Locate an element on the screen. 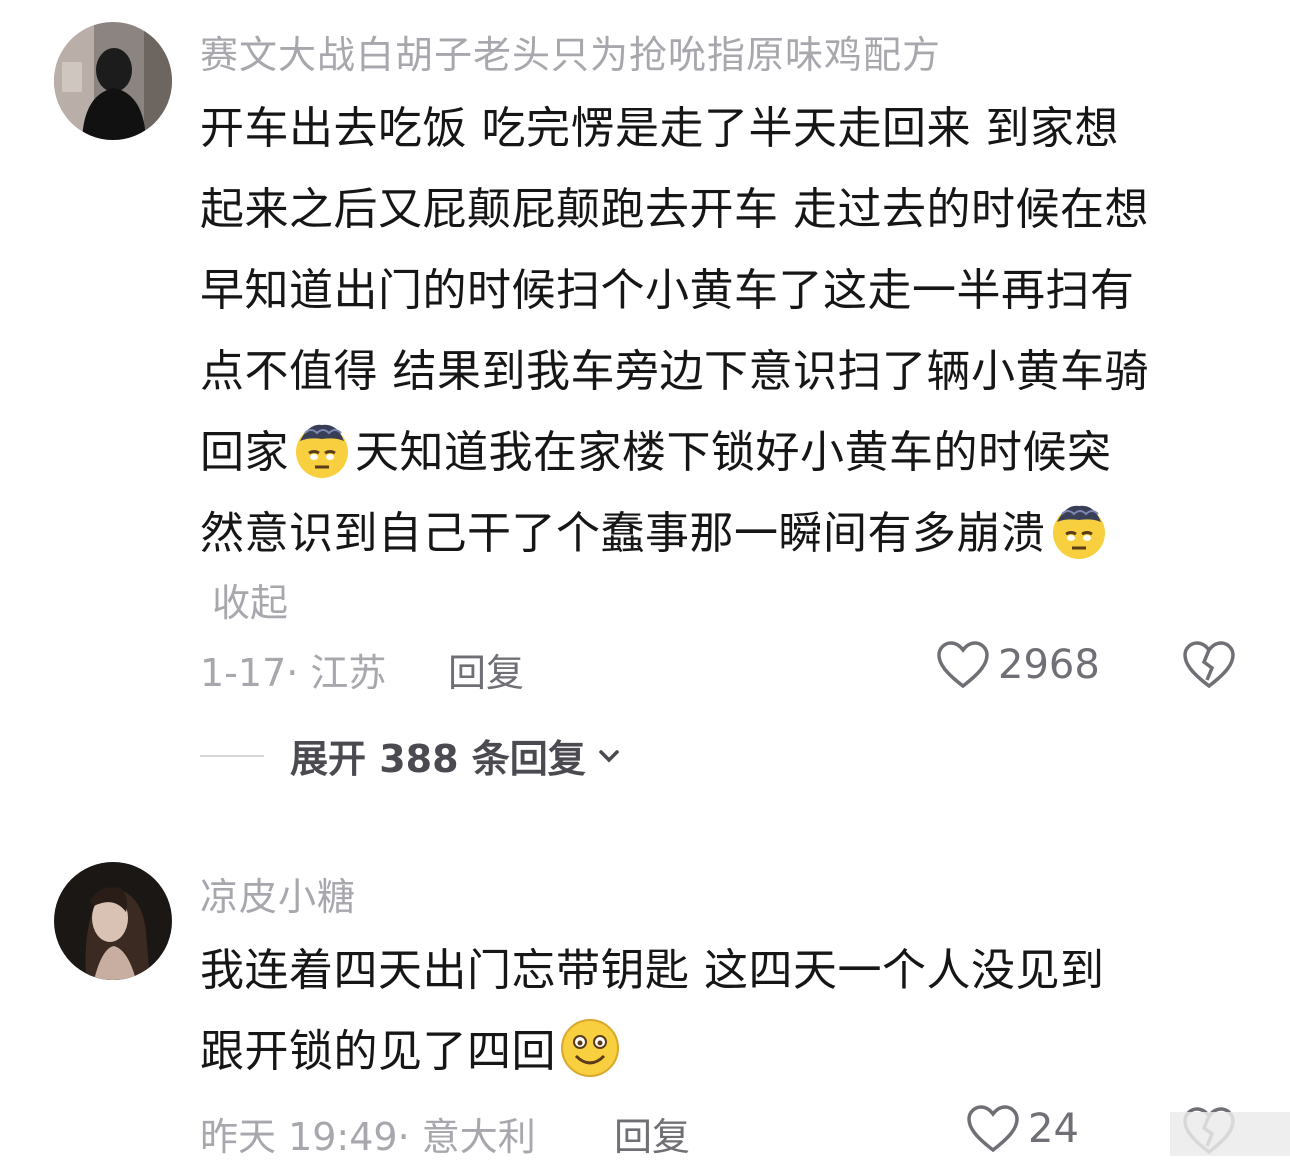 Image resolution: width=1290 pixels, height=1161 pixels. expand-replies-label: 展开 388 条回复 is located at coordinates (438, 759).